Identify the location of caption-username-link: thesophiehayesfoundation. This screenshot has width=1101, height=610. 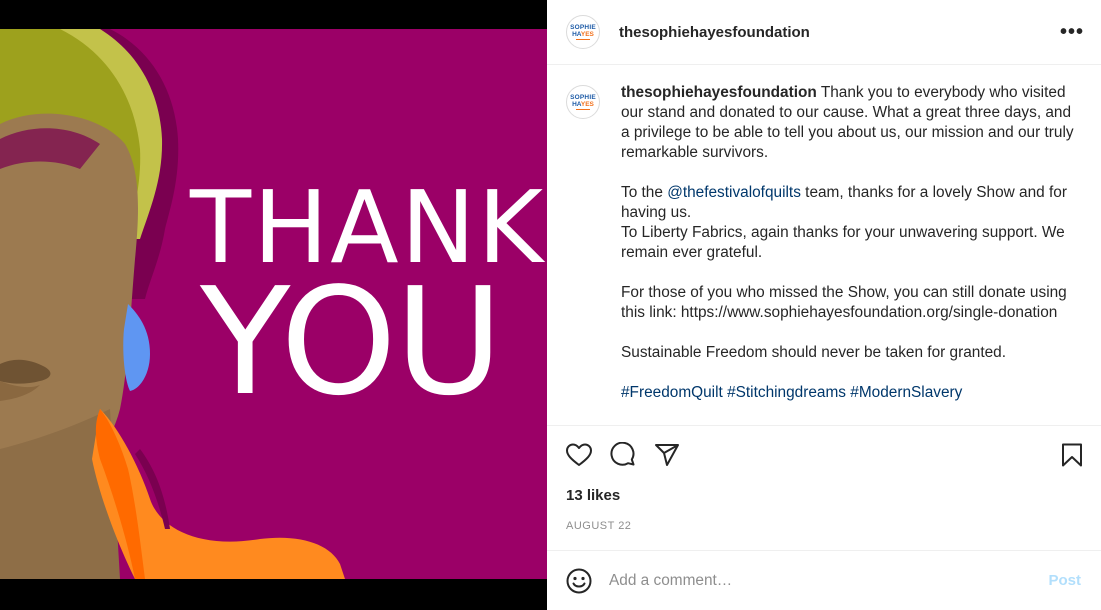
(719, 92).